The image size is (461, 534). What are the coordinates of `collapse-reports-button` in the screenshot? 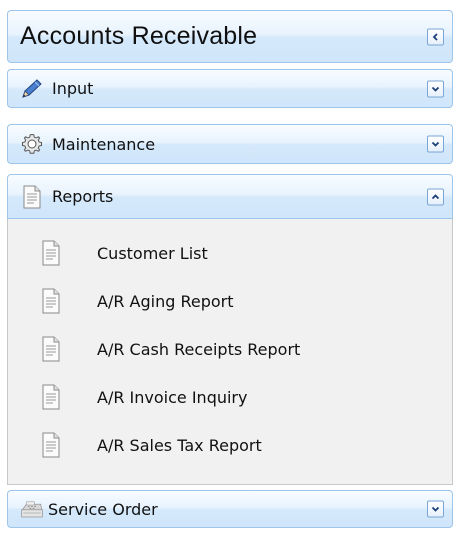 It's located at (435, 196).